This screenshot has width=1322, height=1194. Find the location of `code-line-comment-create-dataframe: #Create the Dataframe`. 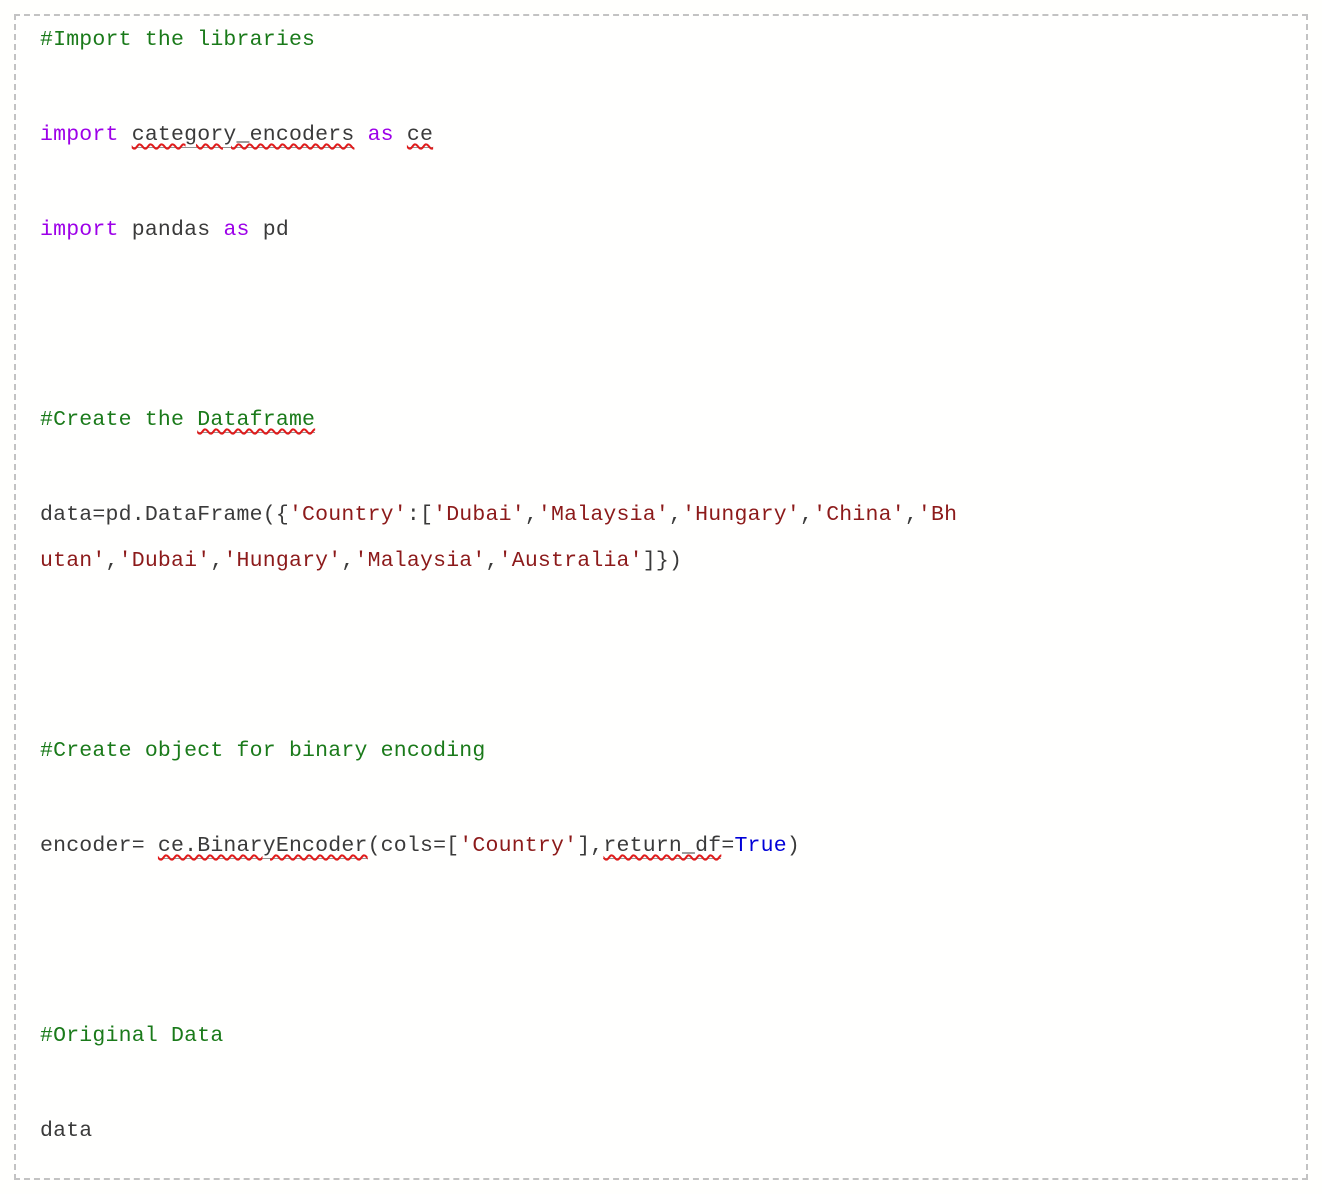

code-line-comment-create-dataframe: #Create the Dataframe is located at coordinates (668, 430).